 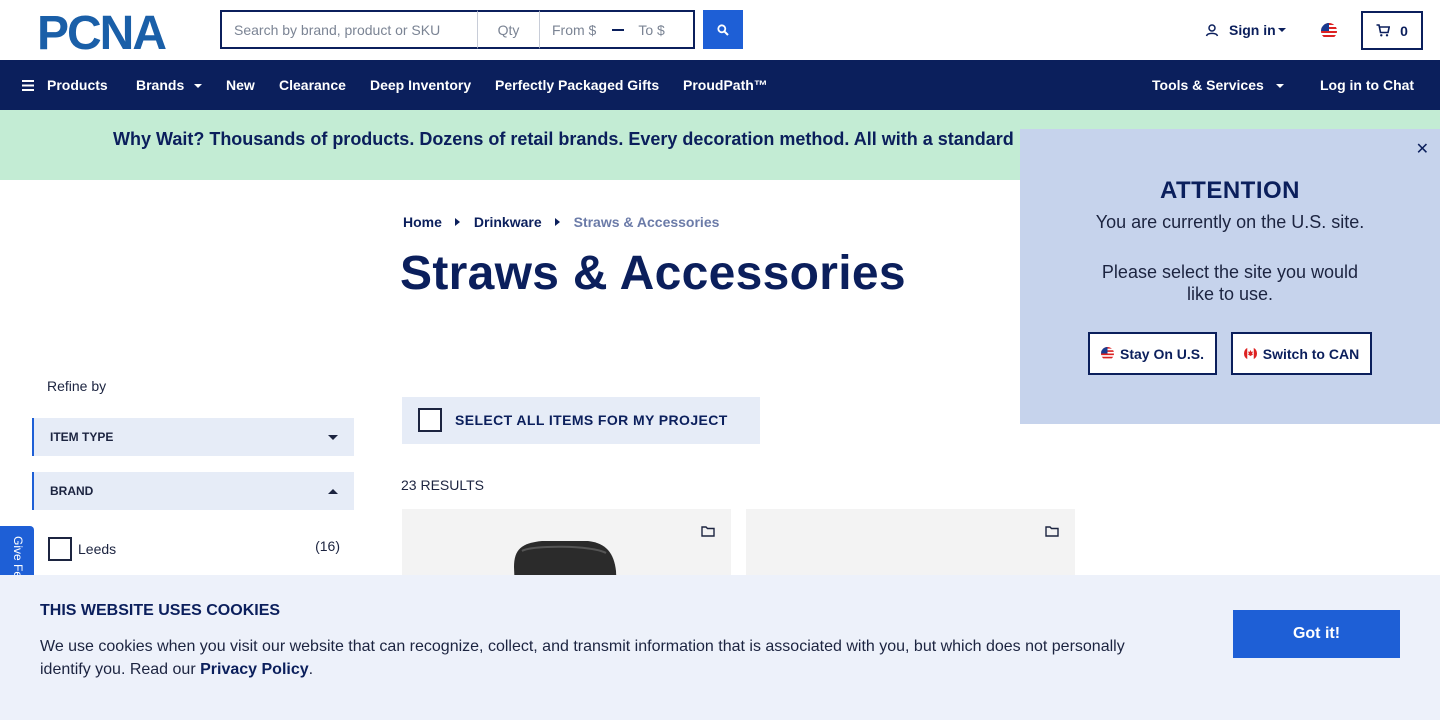 I want to click on privacy-policy-link: Privacy Policy, so click(x=254, y=669).